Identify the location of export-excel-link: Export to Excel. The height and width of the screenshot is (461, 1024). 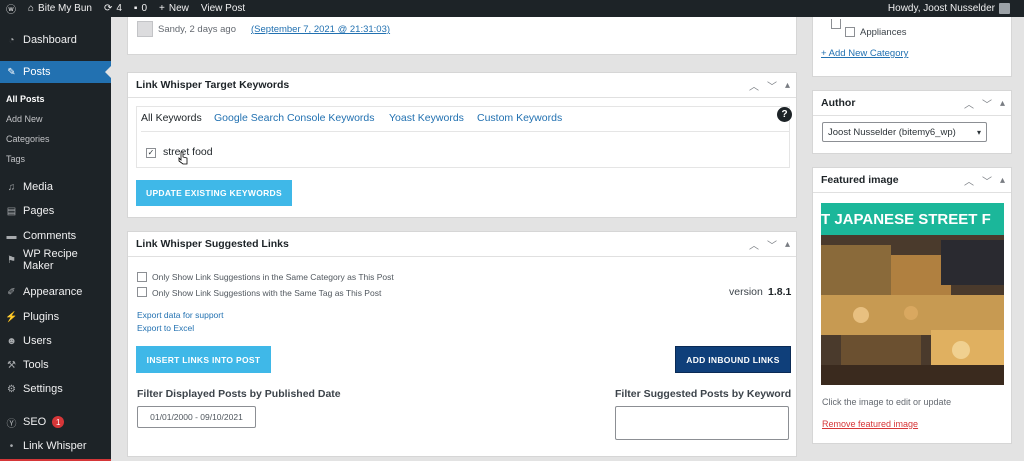
(165, 328).